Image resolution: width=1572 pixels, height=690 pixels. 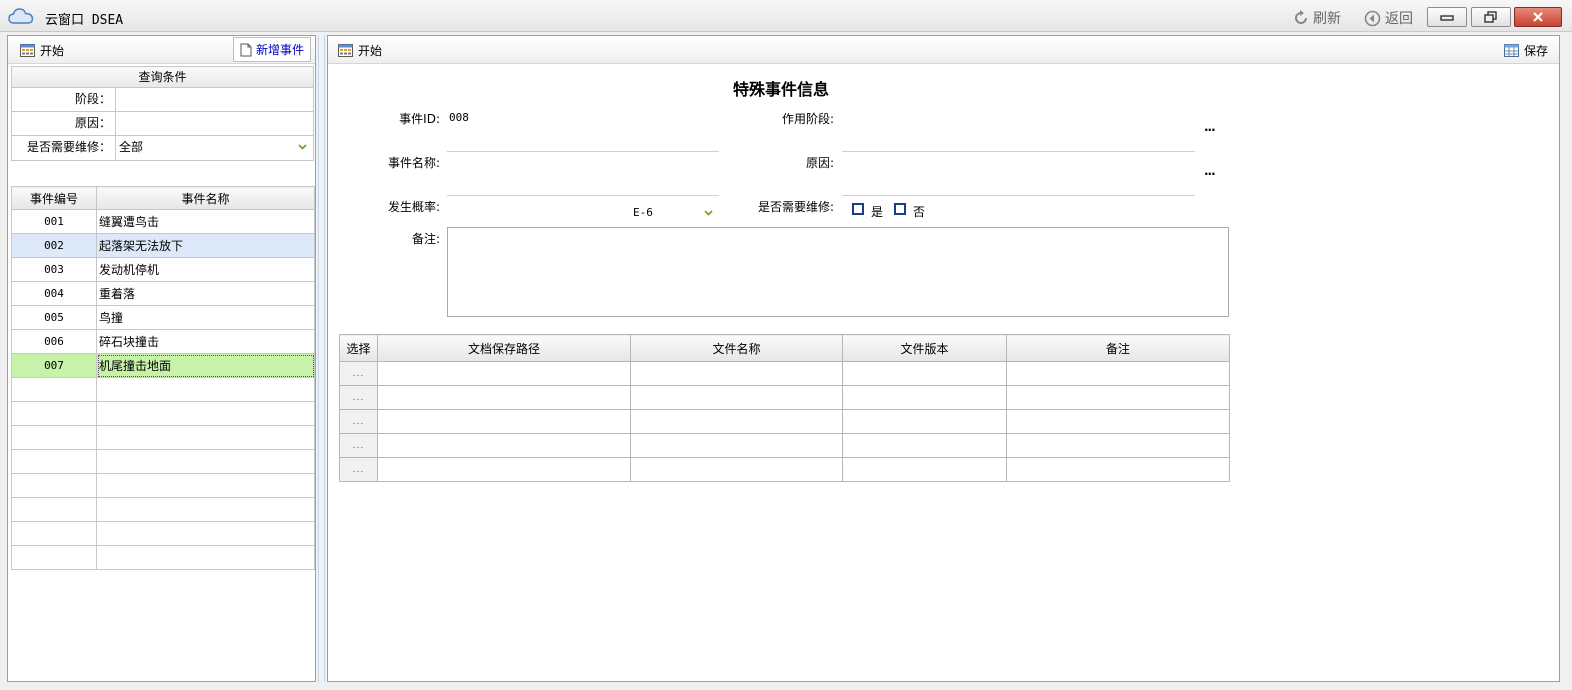 I want to click on event-table-header: 事件编号 事件名称, so click(x=163, y=198).